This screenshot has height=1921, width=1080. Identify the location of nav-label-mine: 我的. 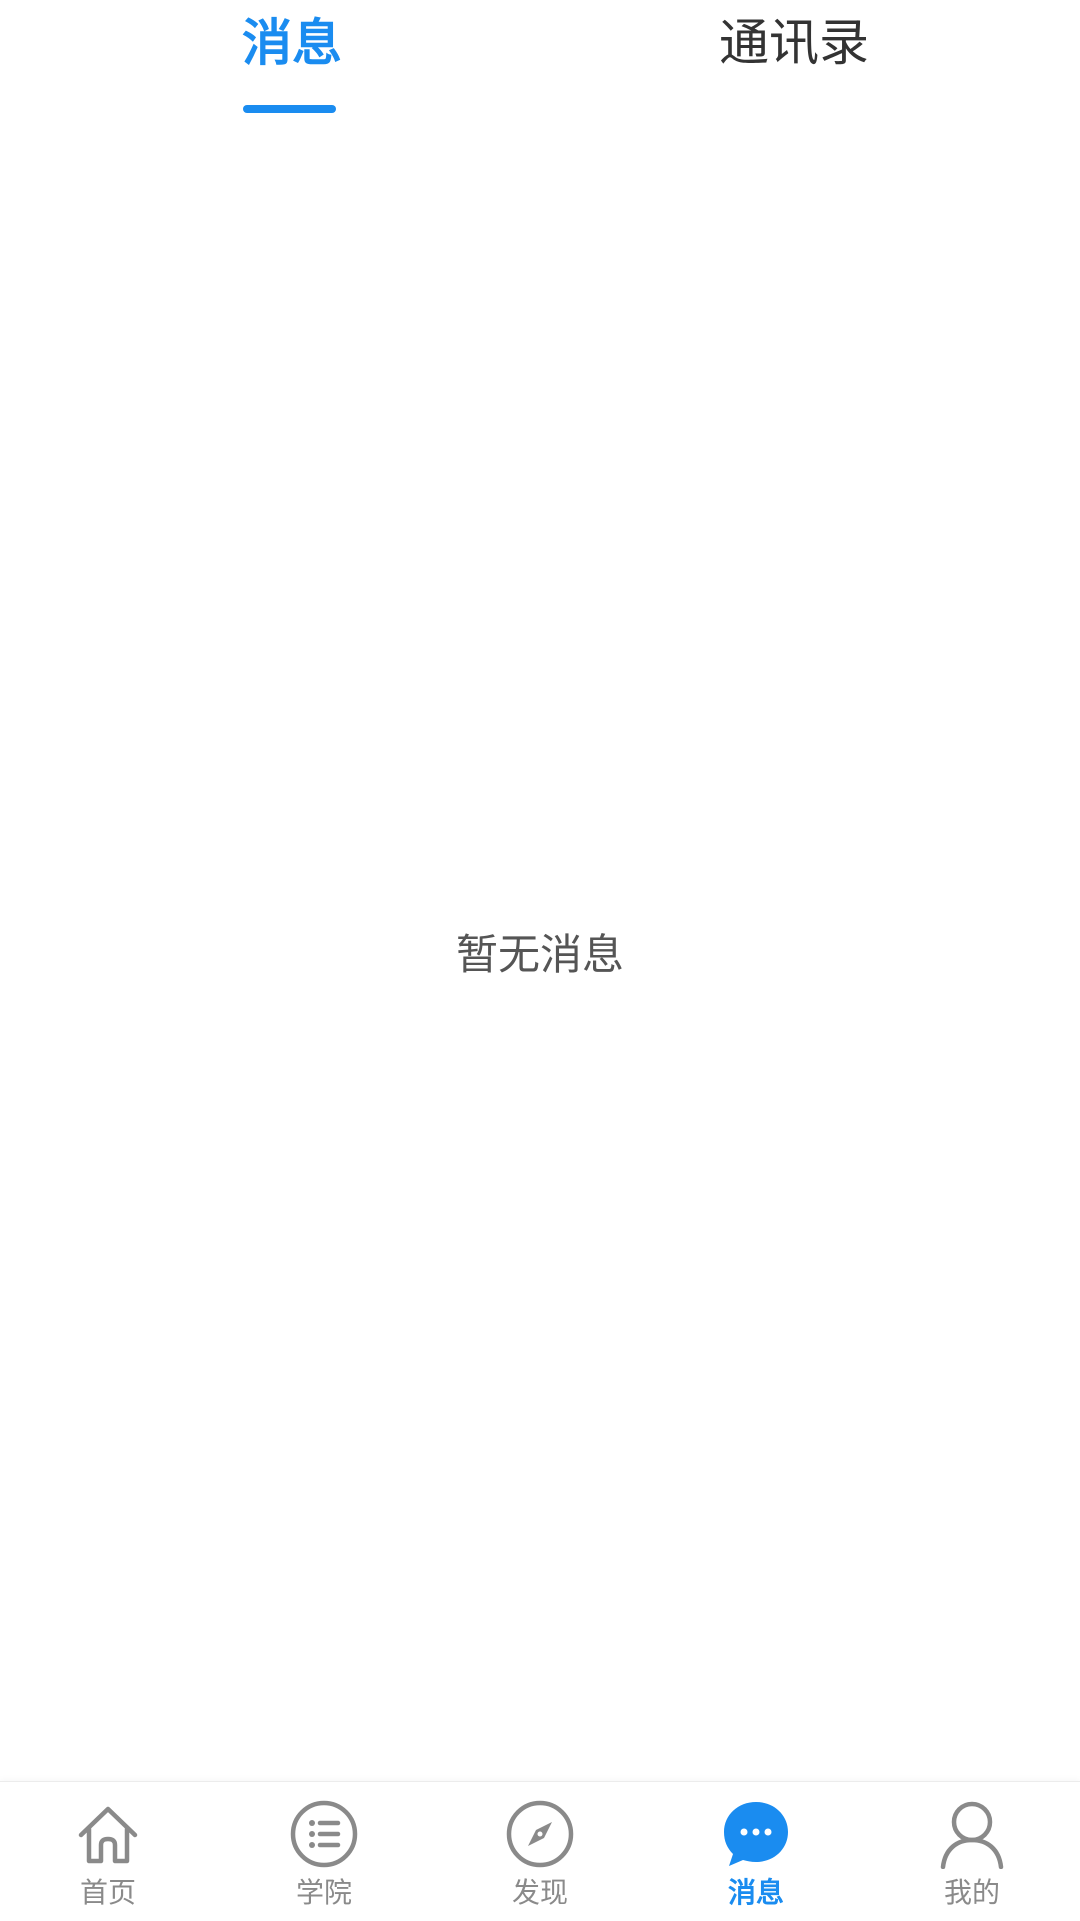
(971, 1892).